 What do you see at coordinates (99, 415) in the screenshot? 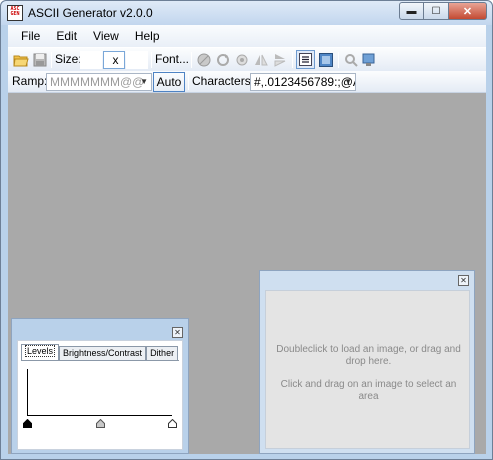
I see `histogram-x-axis` at bounding box center [99, 415].